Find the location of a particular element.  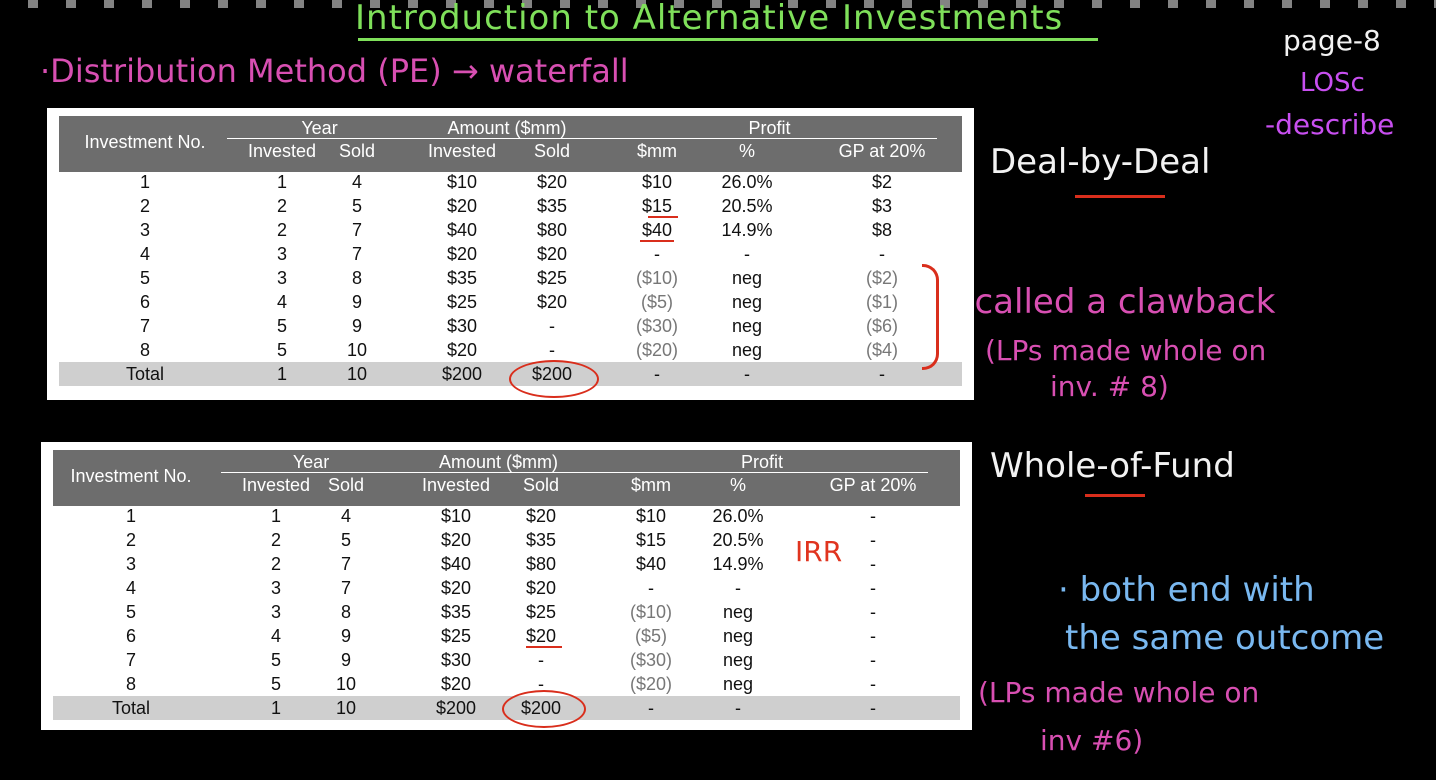

clawback-note: →called a clawback is located at coordinates (1111, 302).